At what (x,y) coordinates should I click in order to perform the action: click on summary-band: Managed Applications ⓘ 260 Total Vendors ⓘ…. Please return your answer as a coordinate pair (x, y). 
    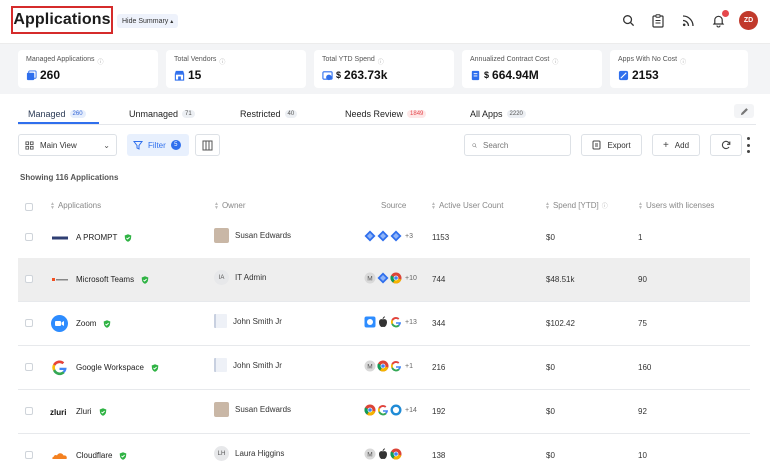
    Looking at the image, I should click on (385, 69).